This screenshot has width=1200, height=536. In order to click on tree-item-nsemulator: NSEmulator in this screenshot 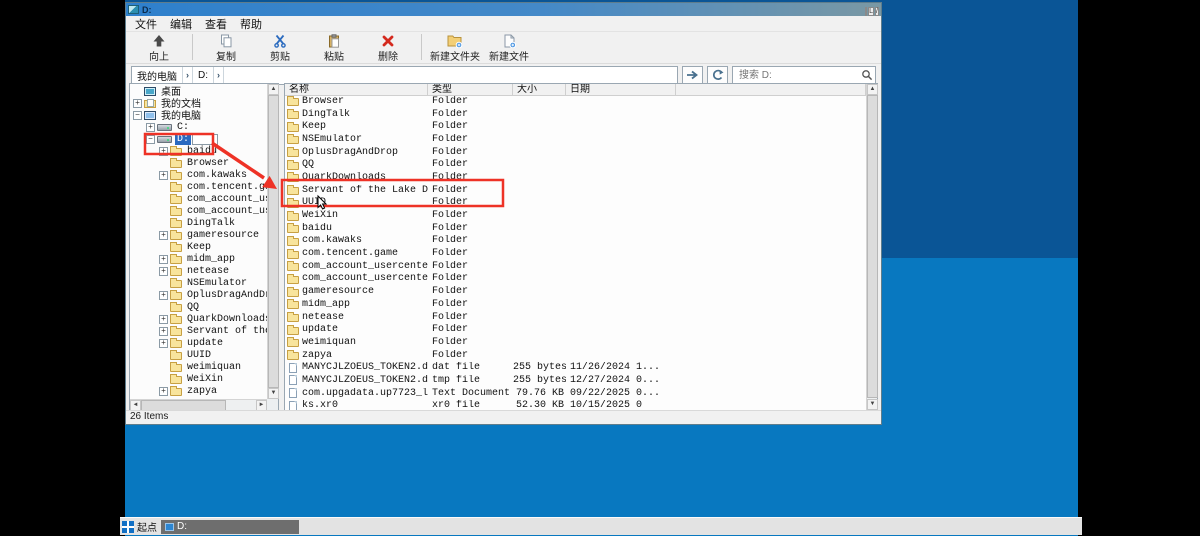, I will do `click(198, 283)`.